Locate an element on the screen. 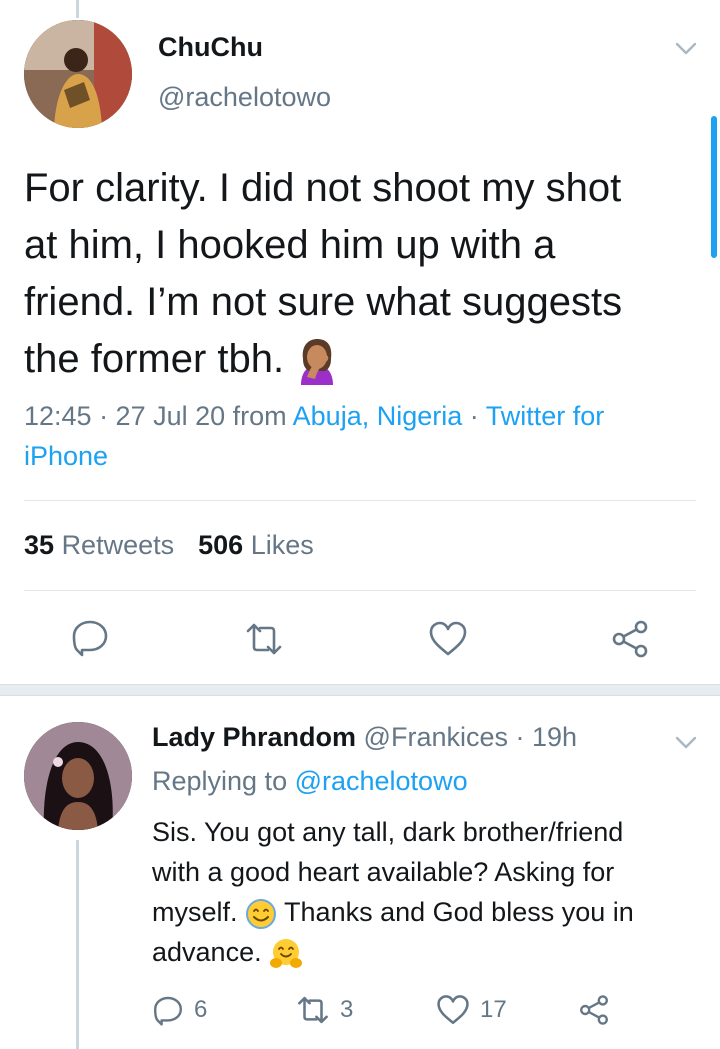 This screenshot has width=720, height=1049. reply-header: Lady Phrandom @Frankices · 19h is located at coordinates (364, 737).